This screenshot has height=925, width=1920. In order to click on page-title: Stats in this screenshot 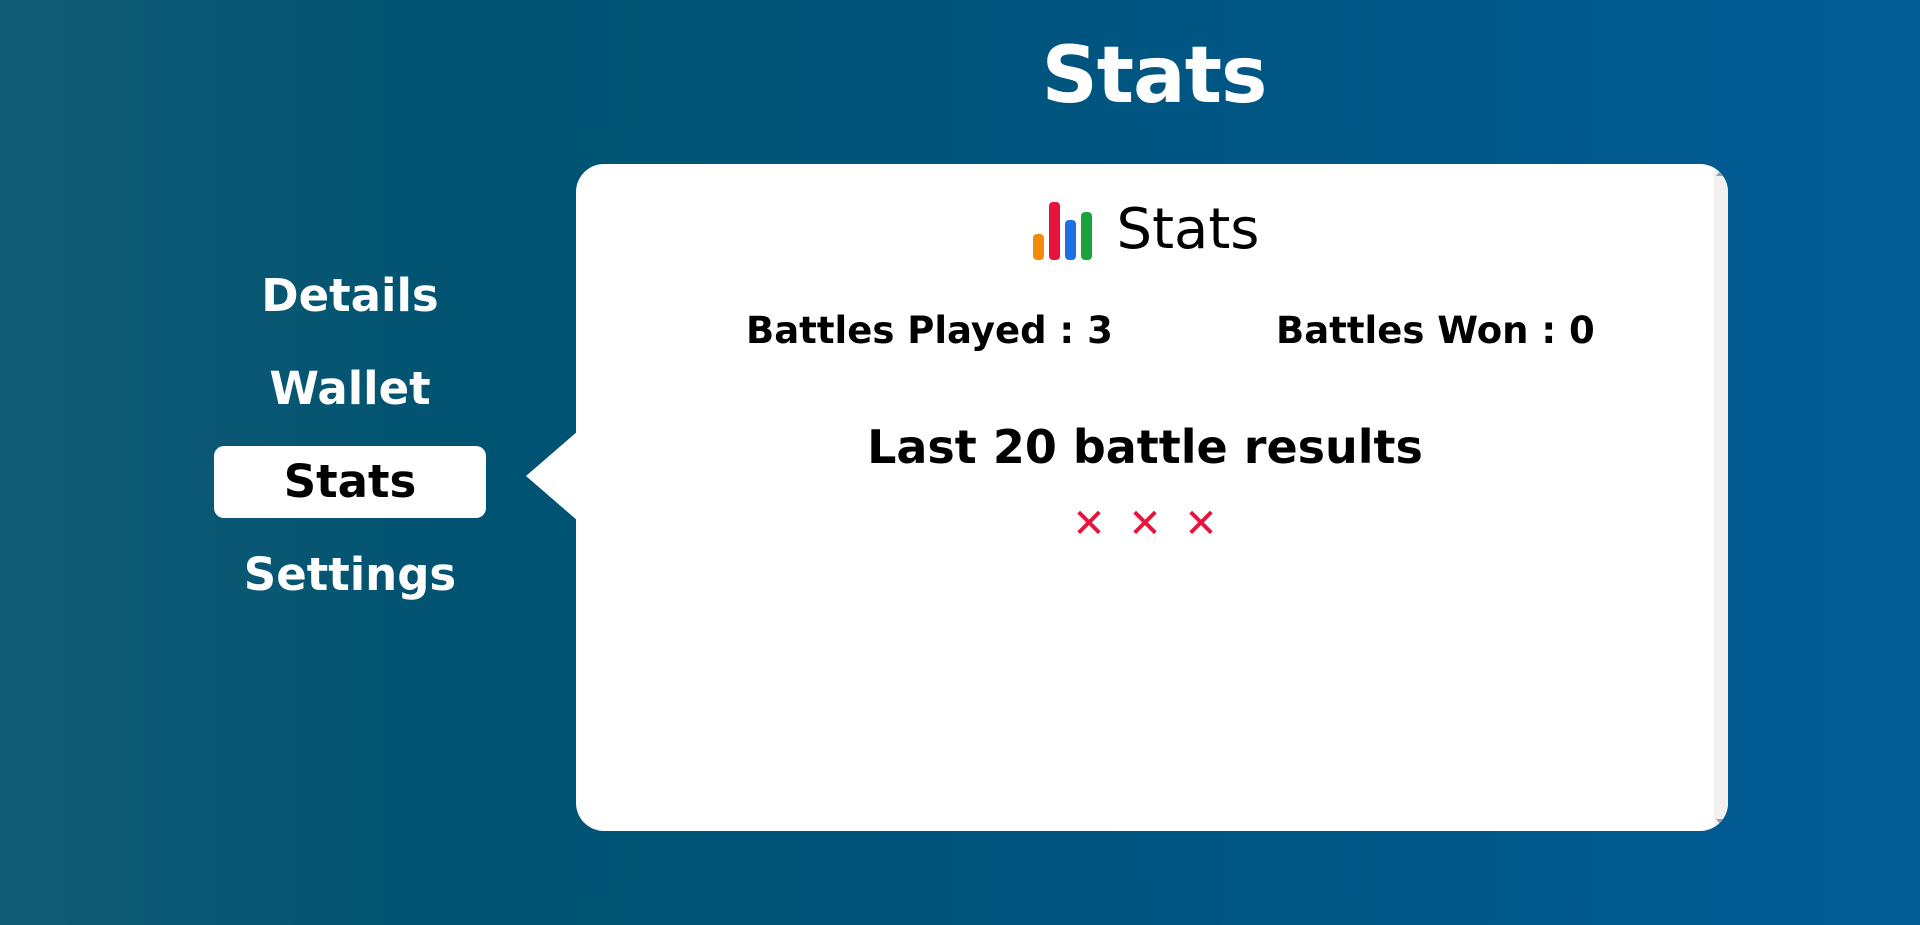, I will do `click(1154, 76)`.